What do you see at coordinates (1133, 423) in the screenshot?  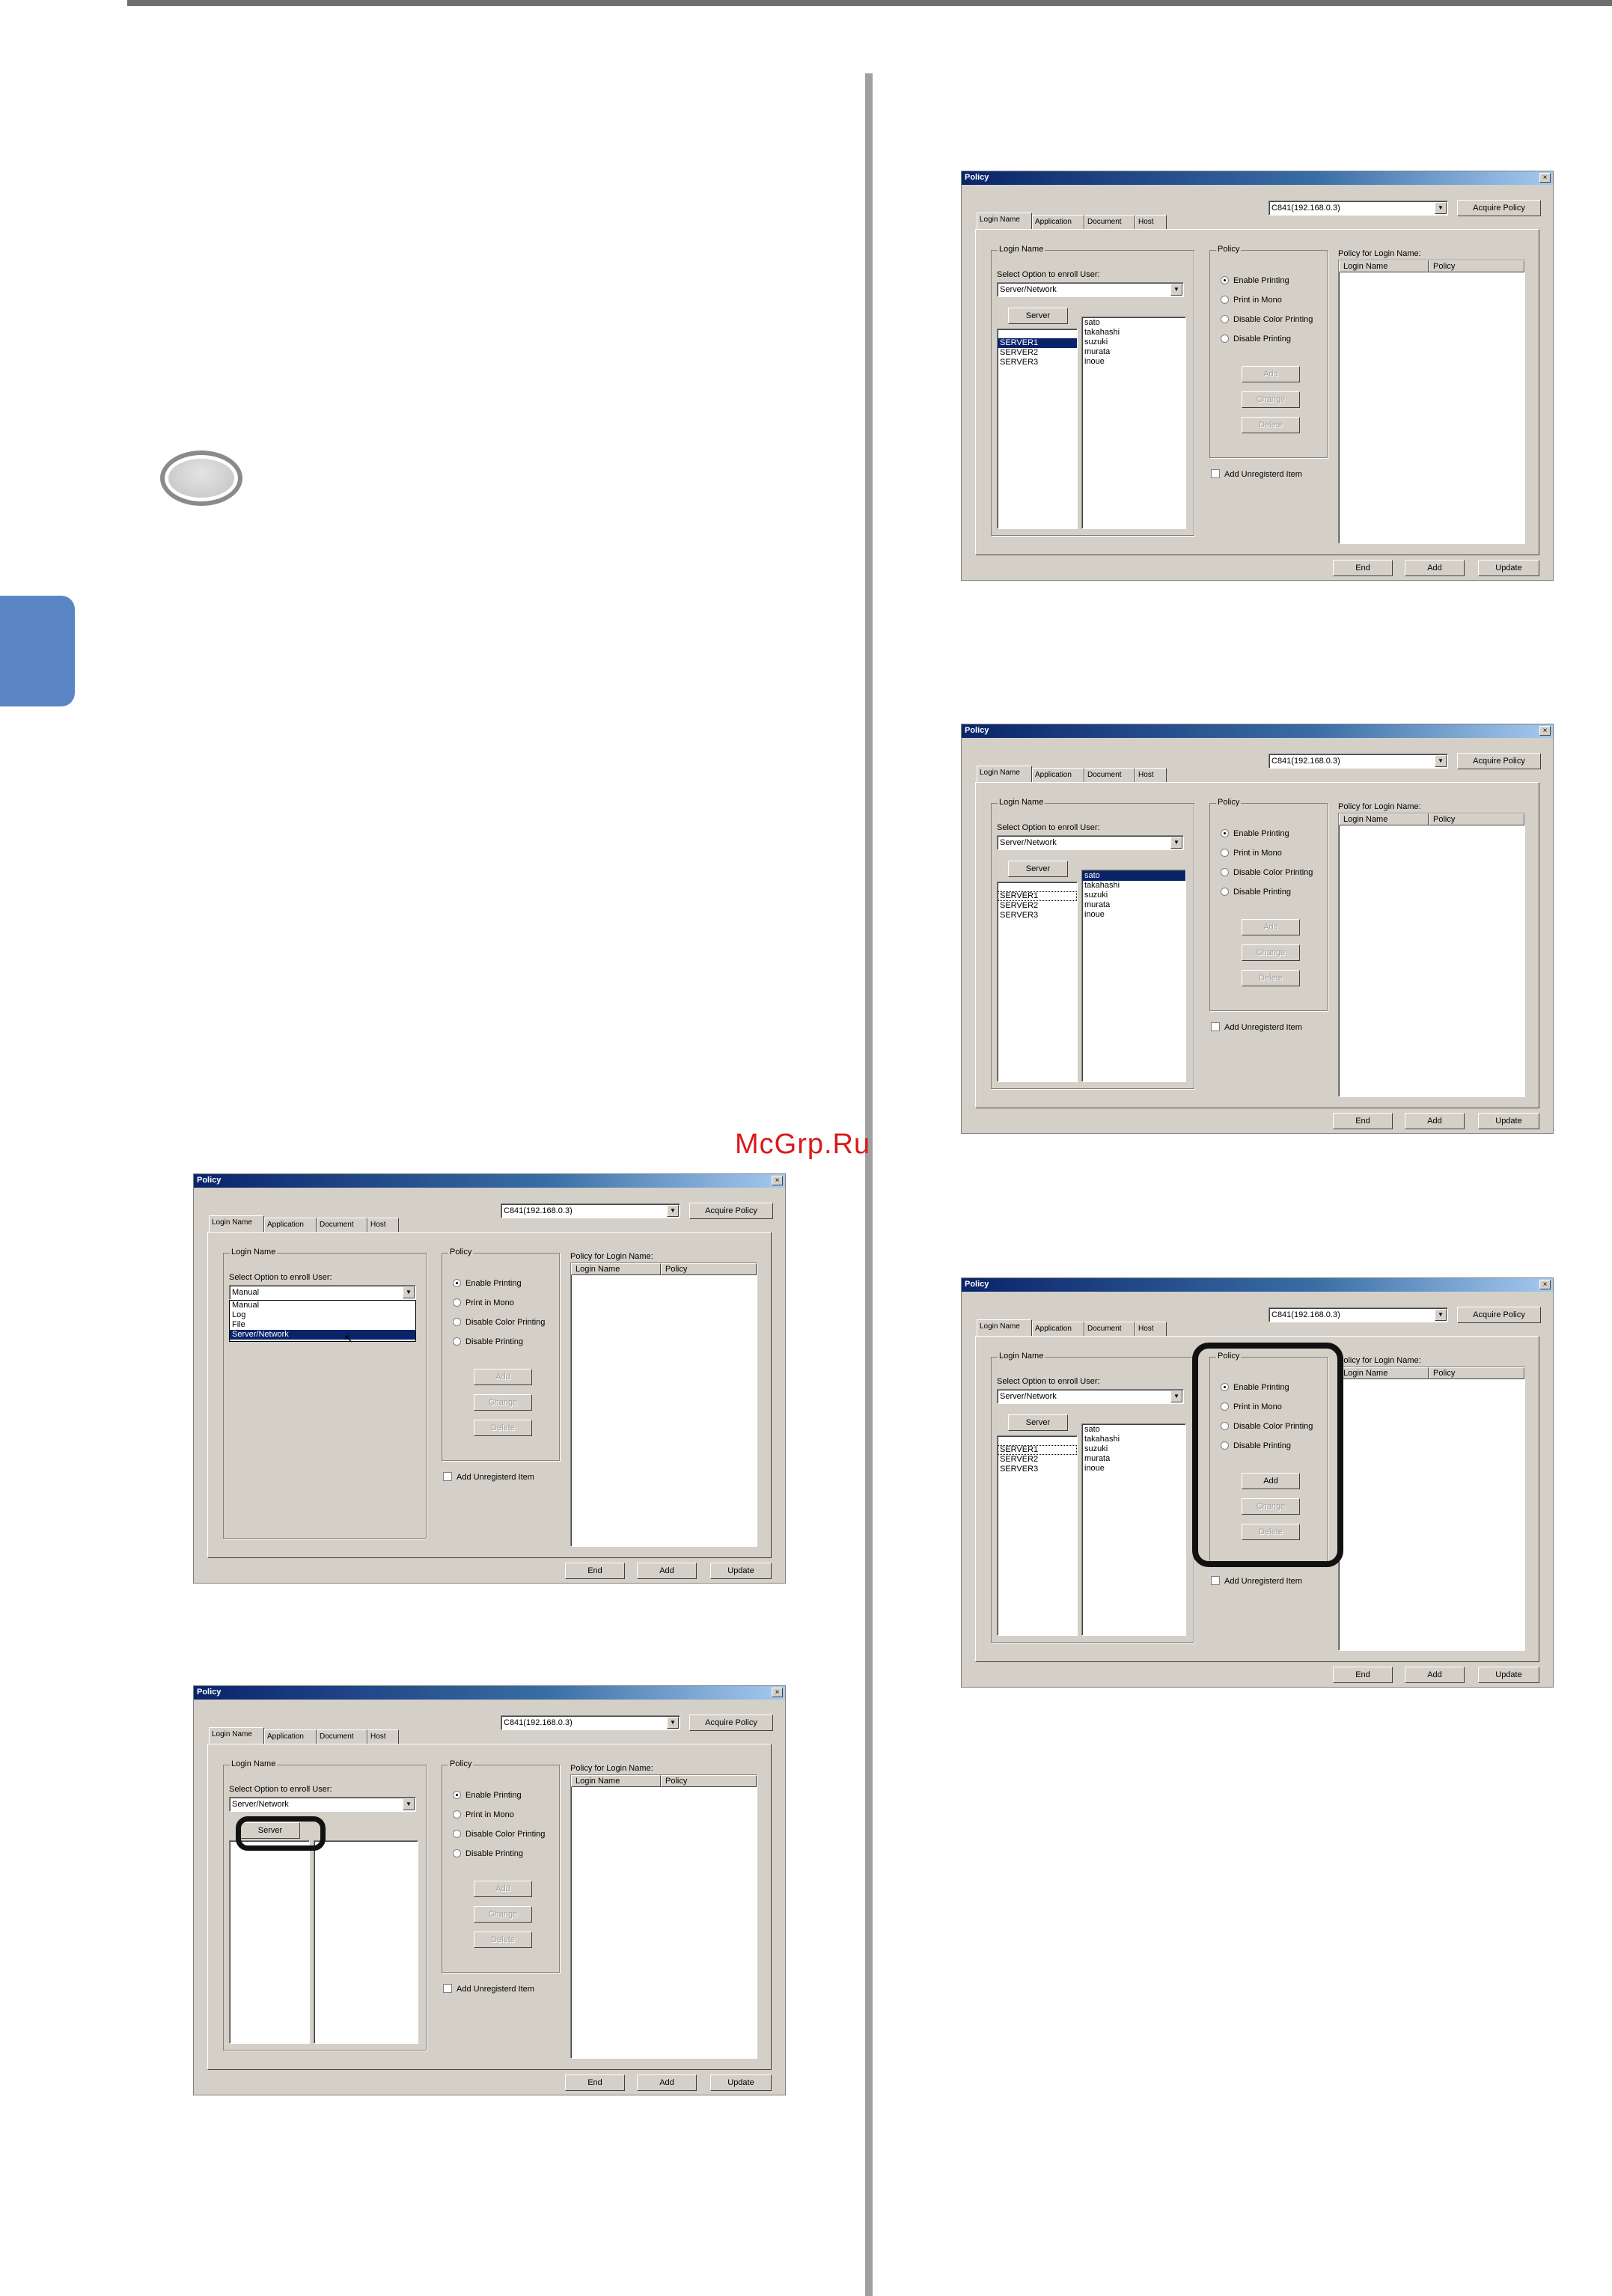 I see `user-list: sato takahashi suzuki murata inoue` at bounding box center [1133, 423].